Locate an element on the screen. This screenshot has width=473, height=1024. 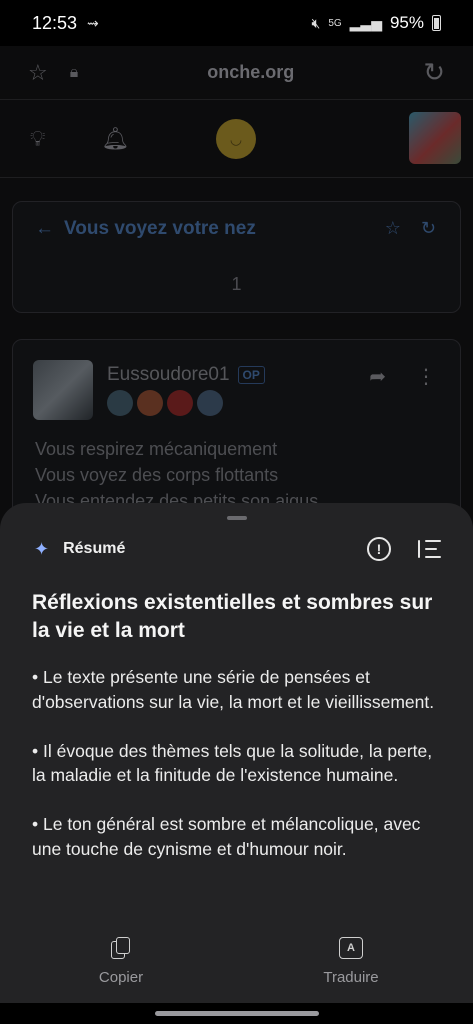
post-line: Vous respirez mécaniquement is located at coordinates (156, 449).